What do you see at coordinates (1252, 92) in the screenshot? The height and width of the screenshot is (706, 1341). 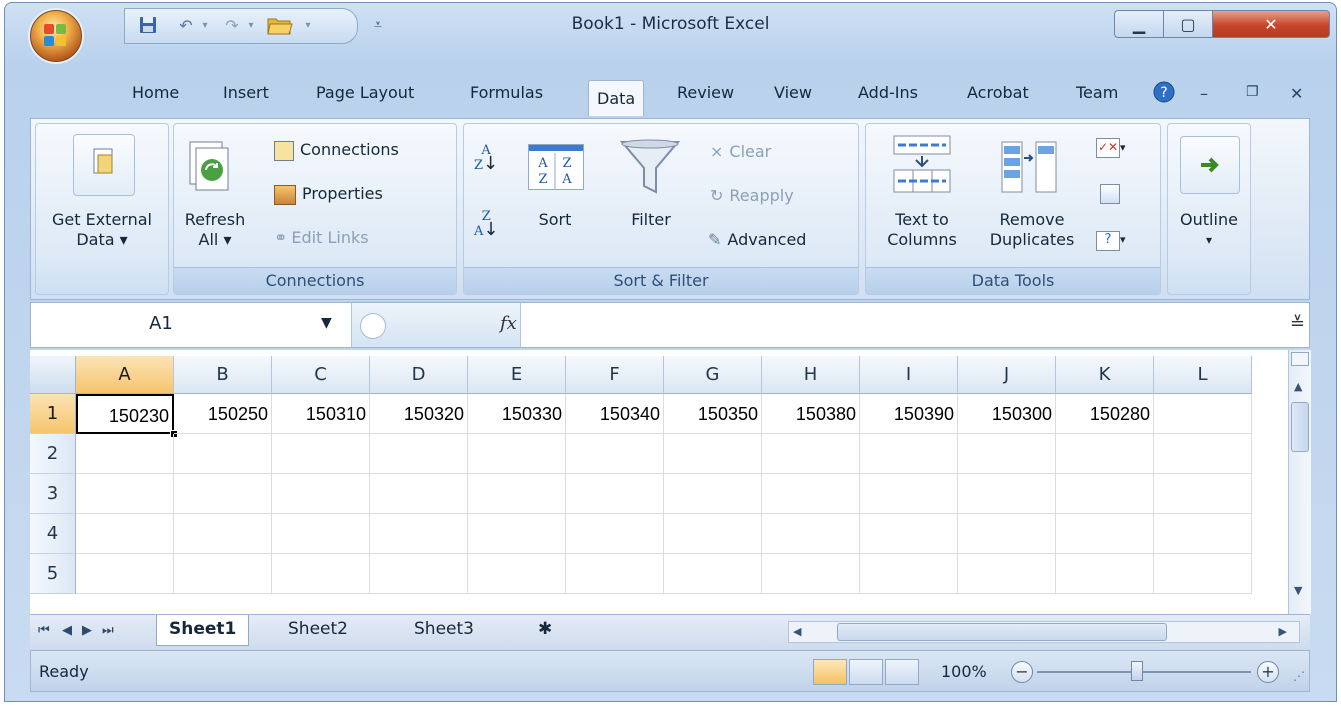 I see `restore-workbook-icon: ❐` at bounding box center [1252, 92].